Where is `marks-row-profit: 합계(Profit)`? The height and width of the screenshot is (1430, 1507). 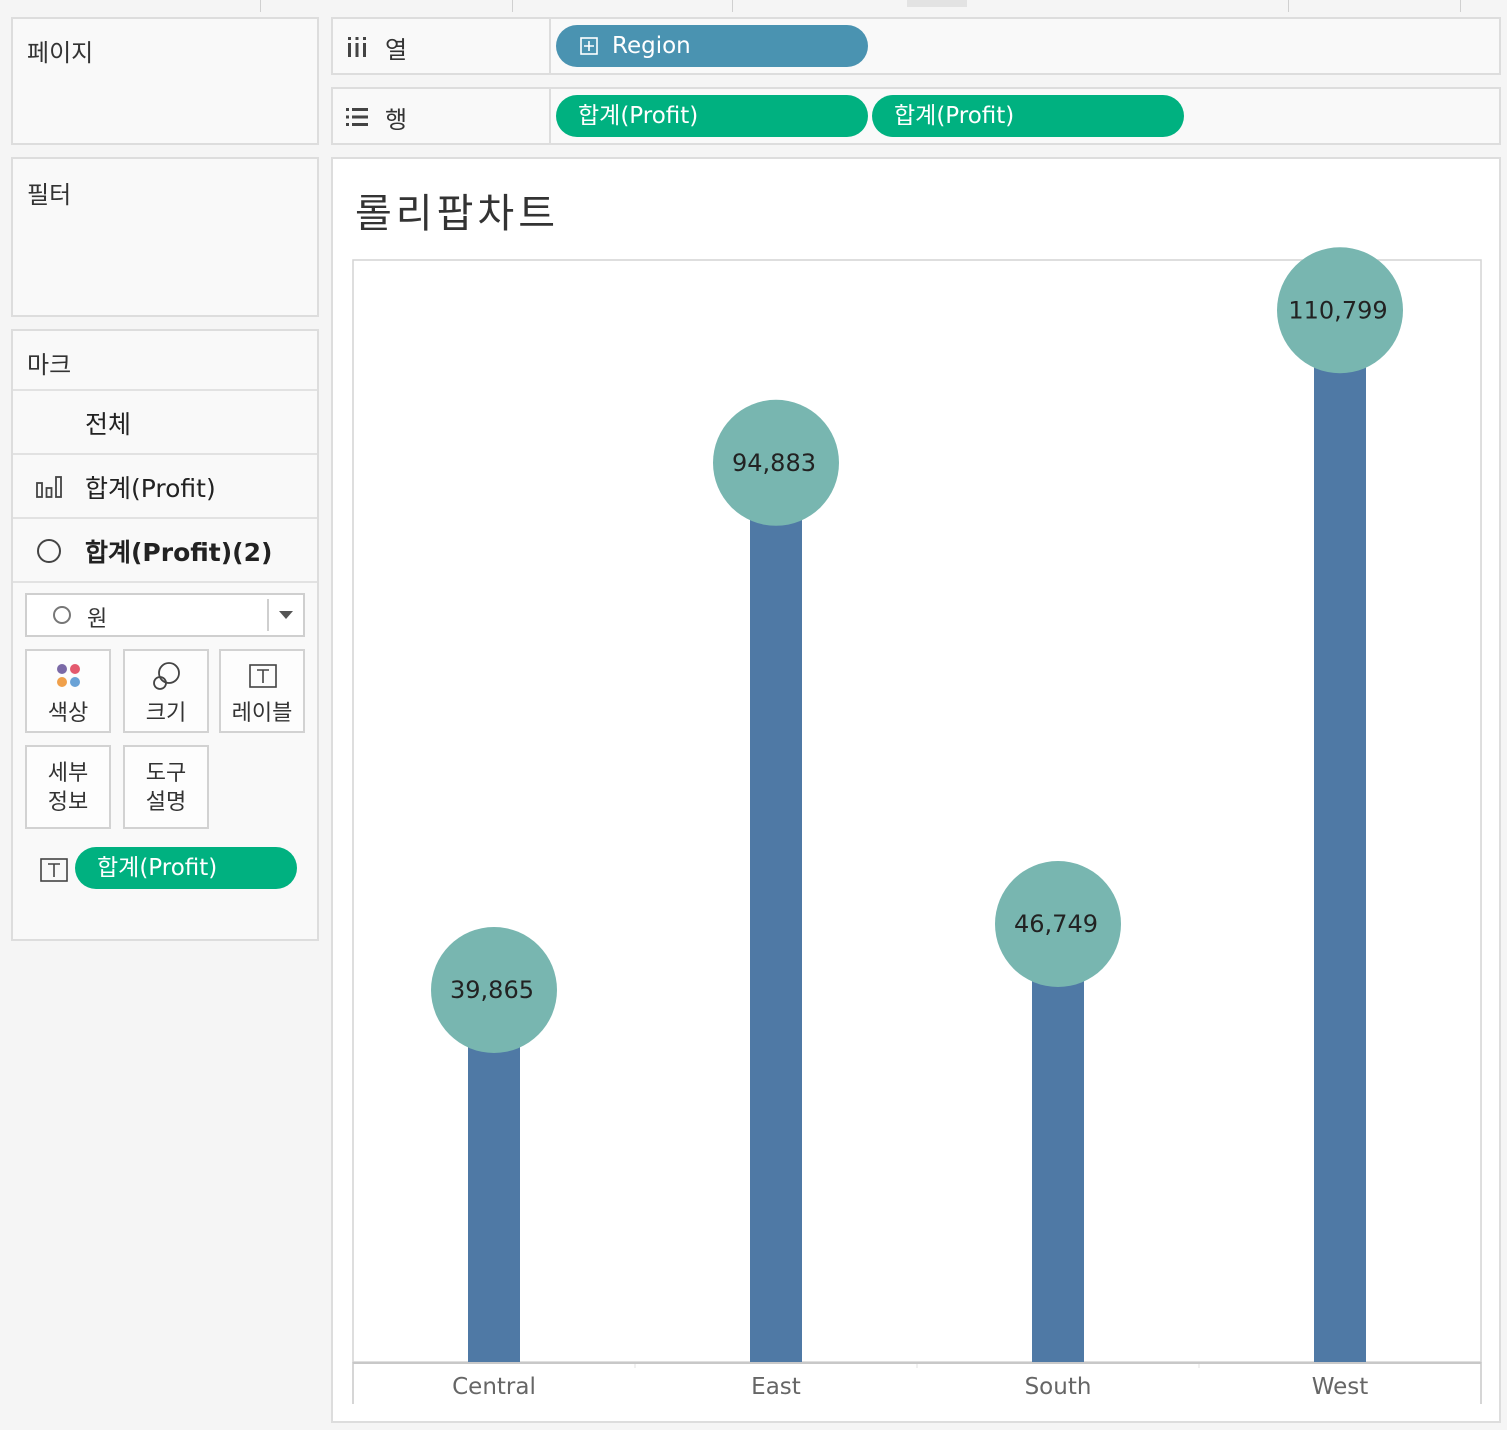
marks-row-profit: 합계(Profit) is located at coordinates (165, 485).